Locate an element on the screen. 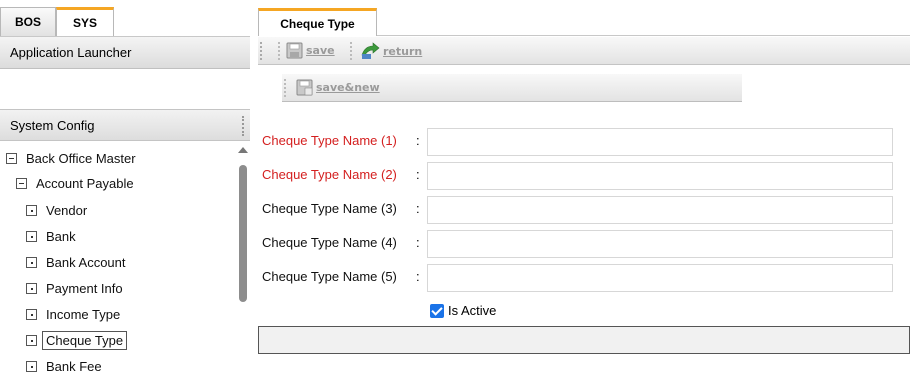  field-label: Cheque Type Name (3) is located at coordinates (329, 208).